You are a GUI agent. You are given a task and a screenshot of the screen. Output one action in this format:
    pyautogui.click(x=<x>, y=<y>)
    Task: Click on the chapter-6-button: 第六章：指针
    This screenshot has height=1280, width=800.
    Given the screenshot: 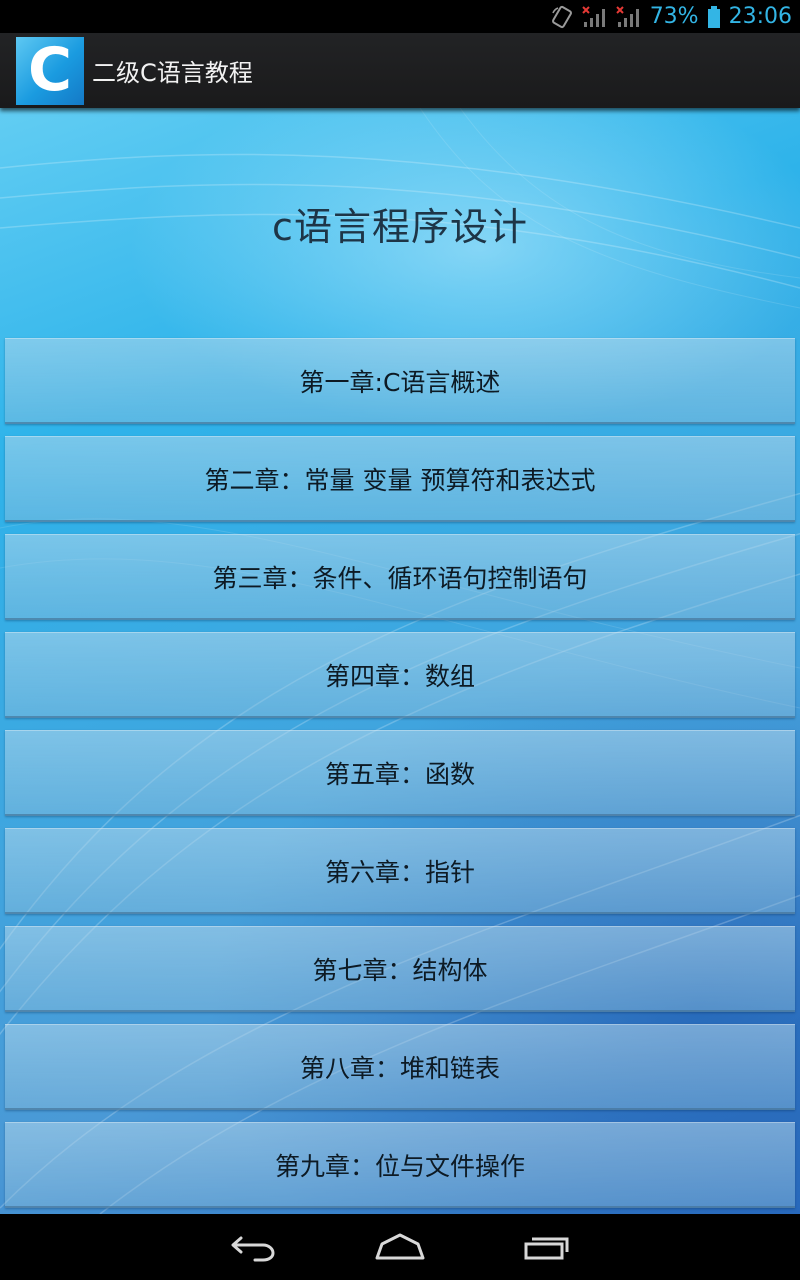 What is the action you would take?
    pyautogui.click(x=400, y=871)
    